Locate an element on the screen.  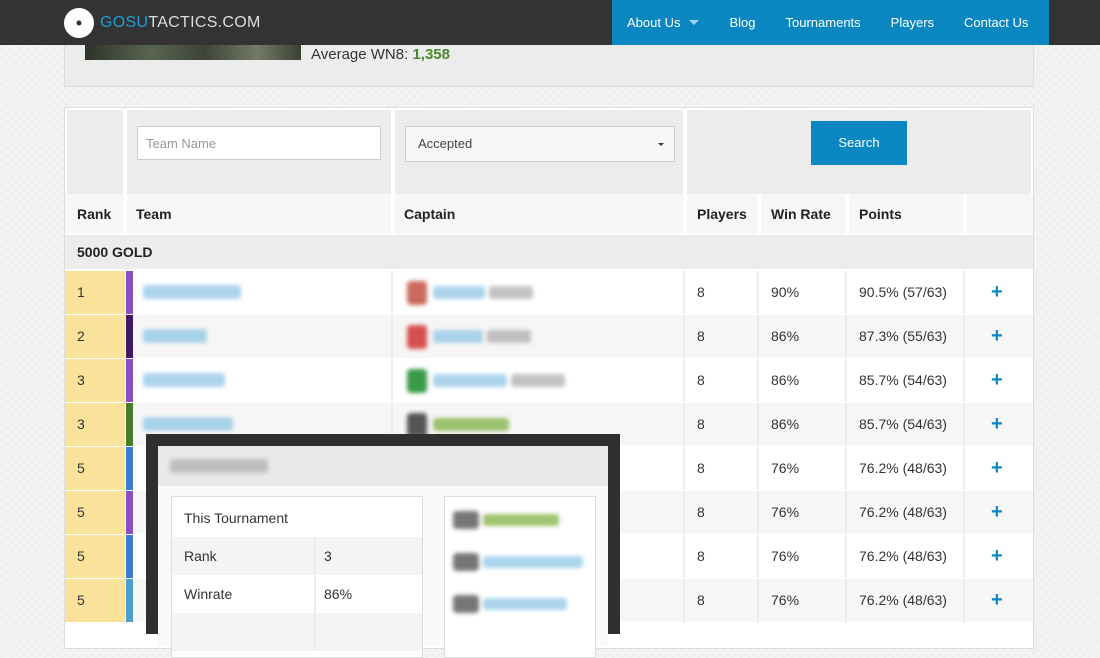
nav-item-contact-us: Contact Us is located at coordinates (996, 22).